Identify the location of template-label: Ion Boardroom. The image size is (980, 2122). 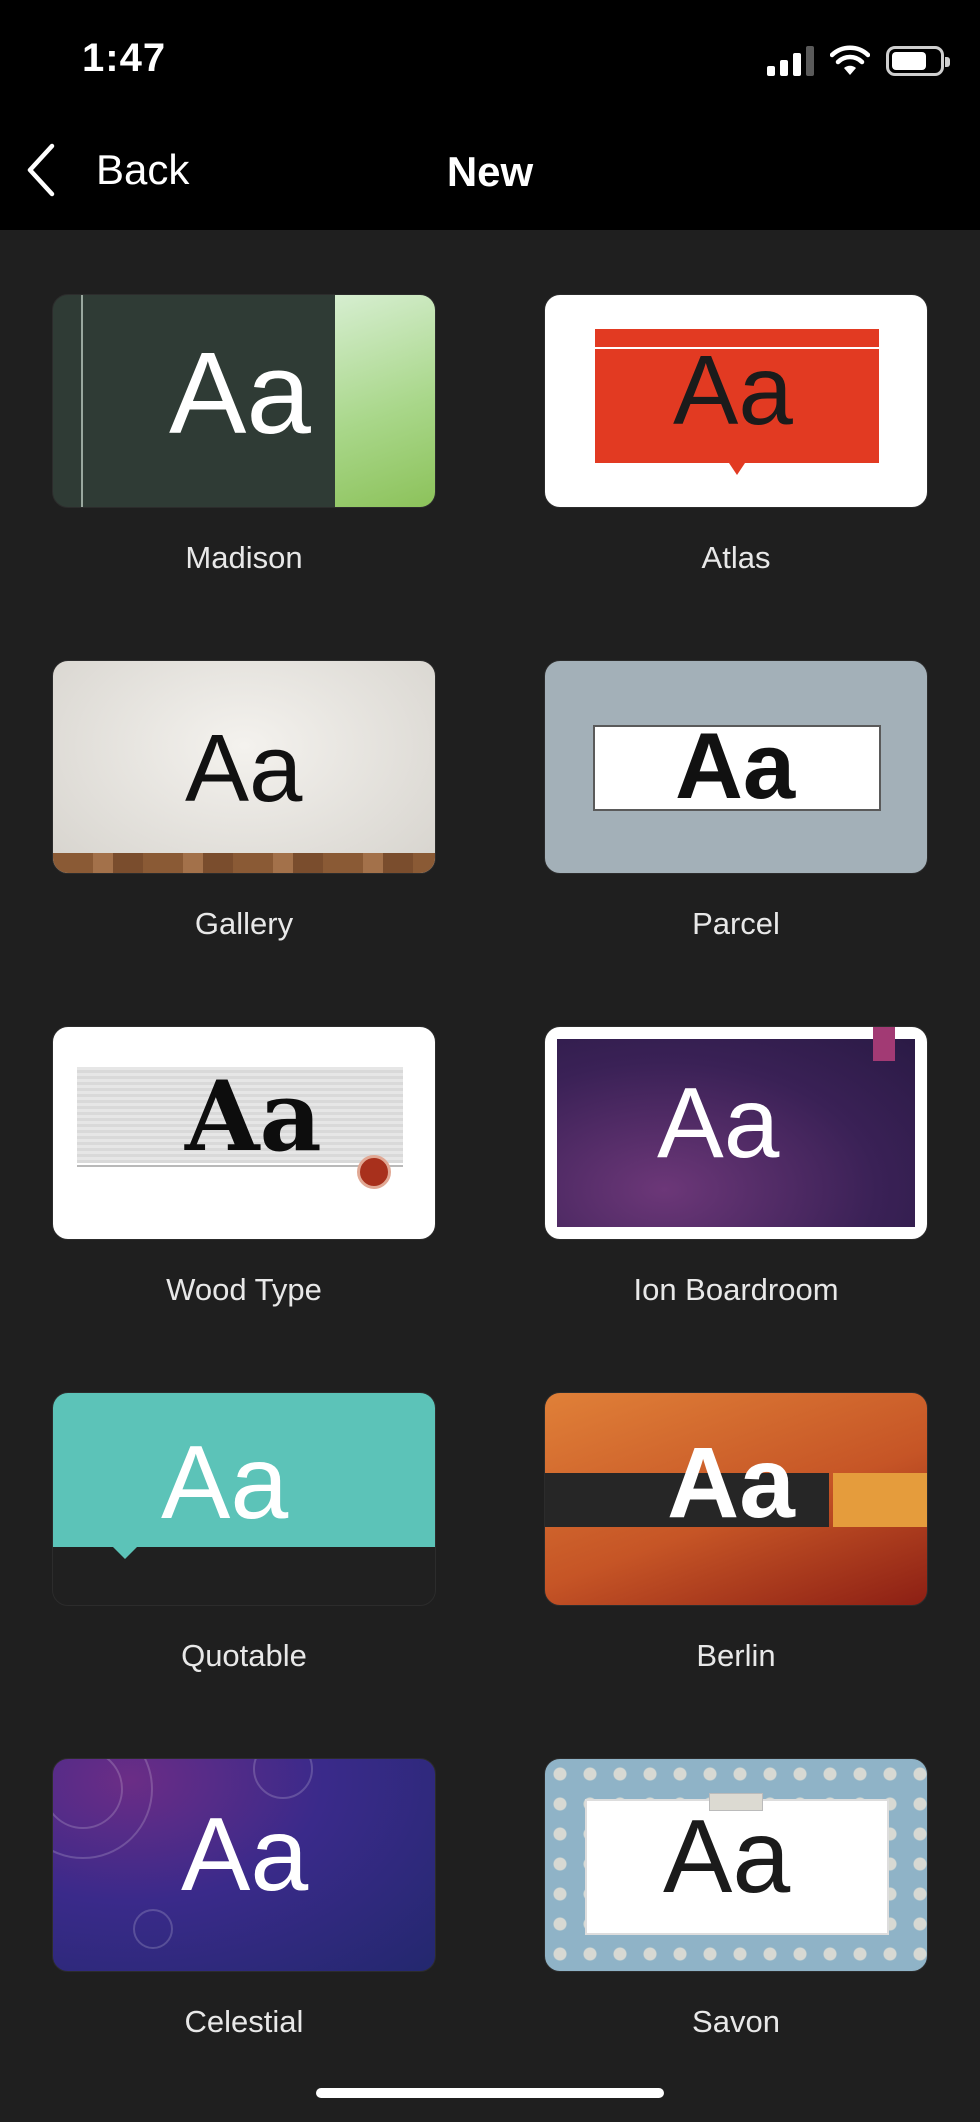
(736, 1289).